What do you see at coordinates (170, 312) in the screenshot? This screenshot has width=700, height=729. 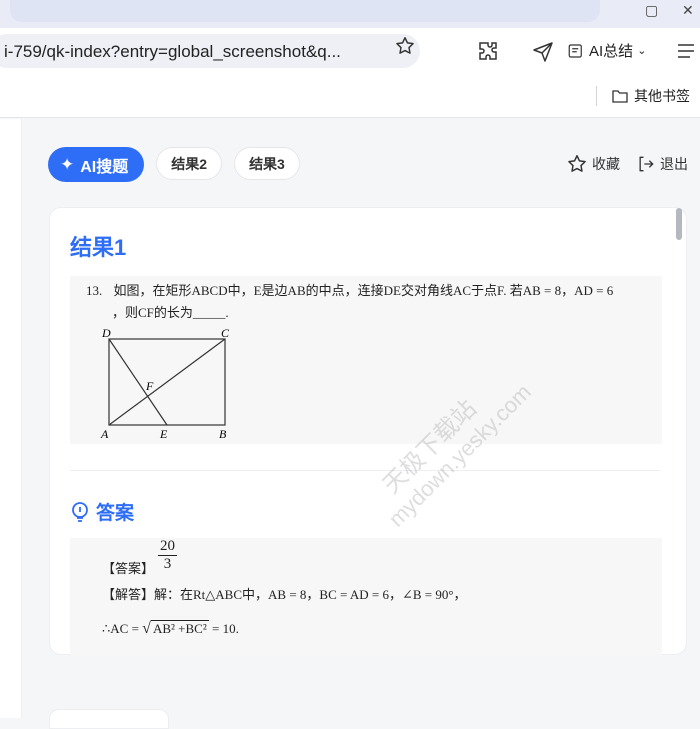 I see `question-line-2: ，则CF的长为_____.` at bounding box center [170, 312].